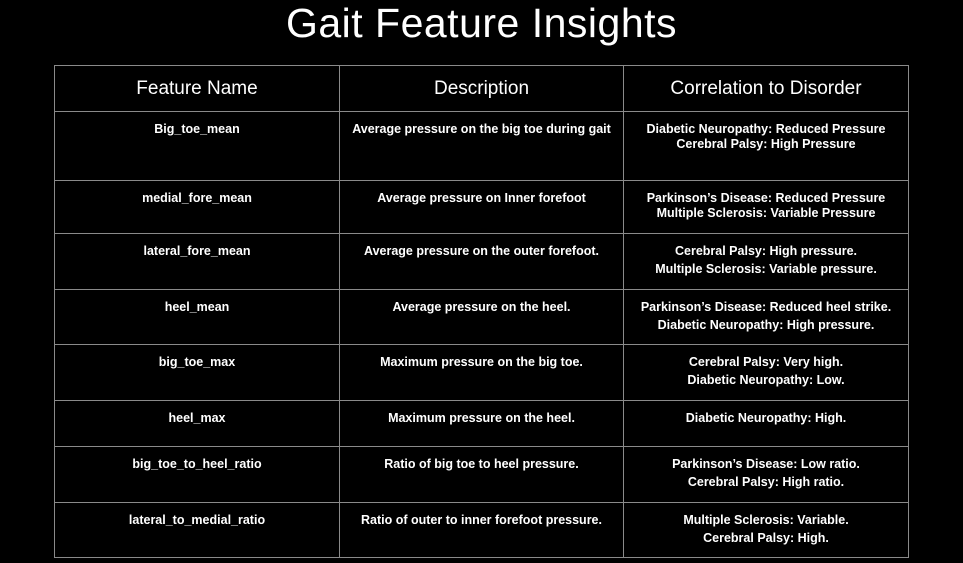 The width and height of the screenshot is (963, 563). I want to click on feature-name-cell: big_toe_max, so click(197, 372).